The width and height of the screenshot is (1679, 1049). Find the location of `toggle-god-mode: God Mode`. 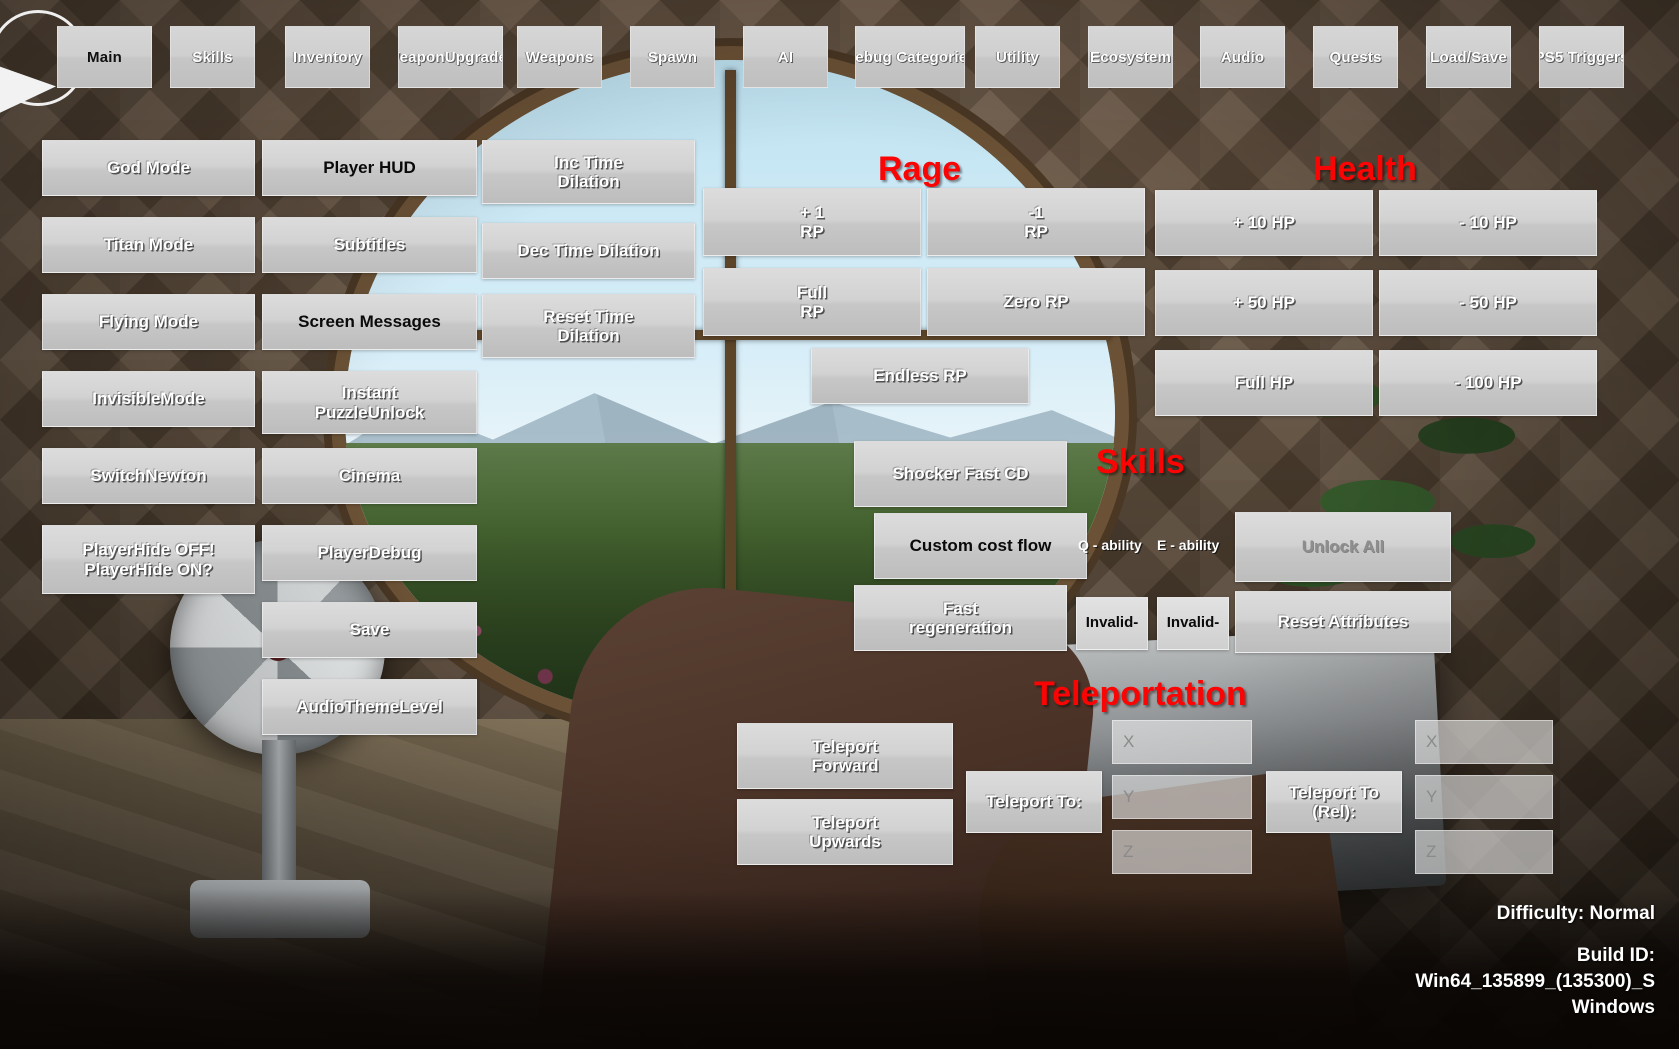

toggle-god-mode: God Mode is located at coordinates (148, 168).